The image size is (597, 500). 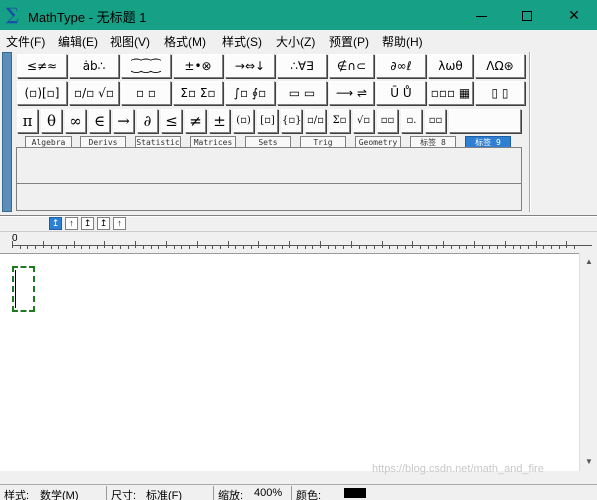 What do you see at coordinates (25, 41) in the screenshot?
I see `menu-file: 文件(F)` at bounding box center [25, 41].